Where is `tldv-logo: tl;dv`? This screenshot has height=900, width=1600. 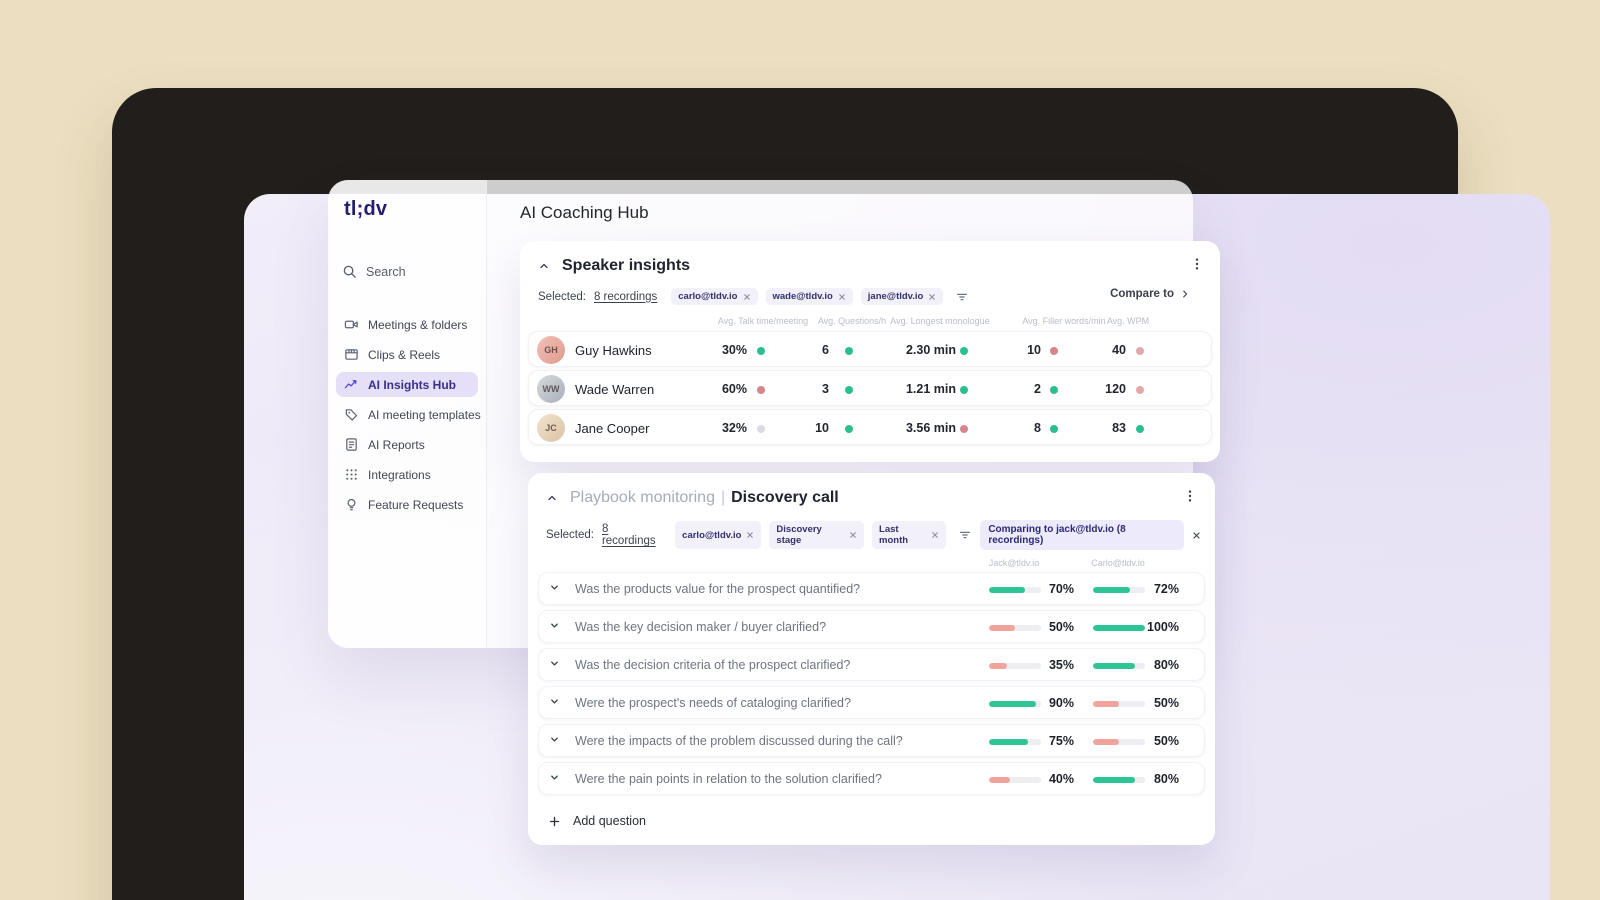
tldv-logo: tl;dv is located at coordinates (366, 209).